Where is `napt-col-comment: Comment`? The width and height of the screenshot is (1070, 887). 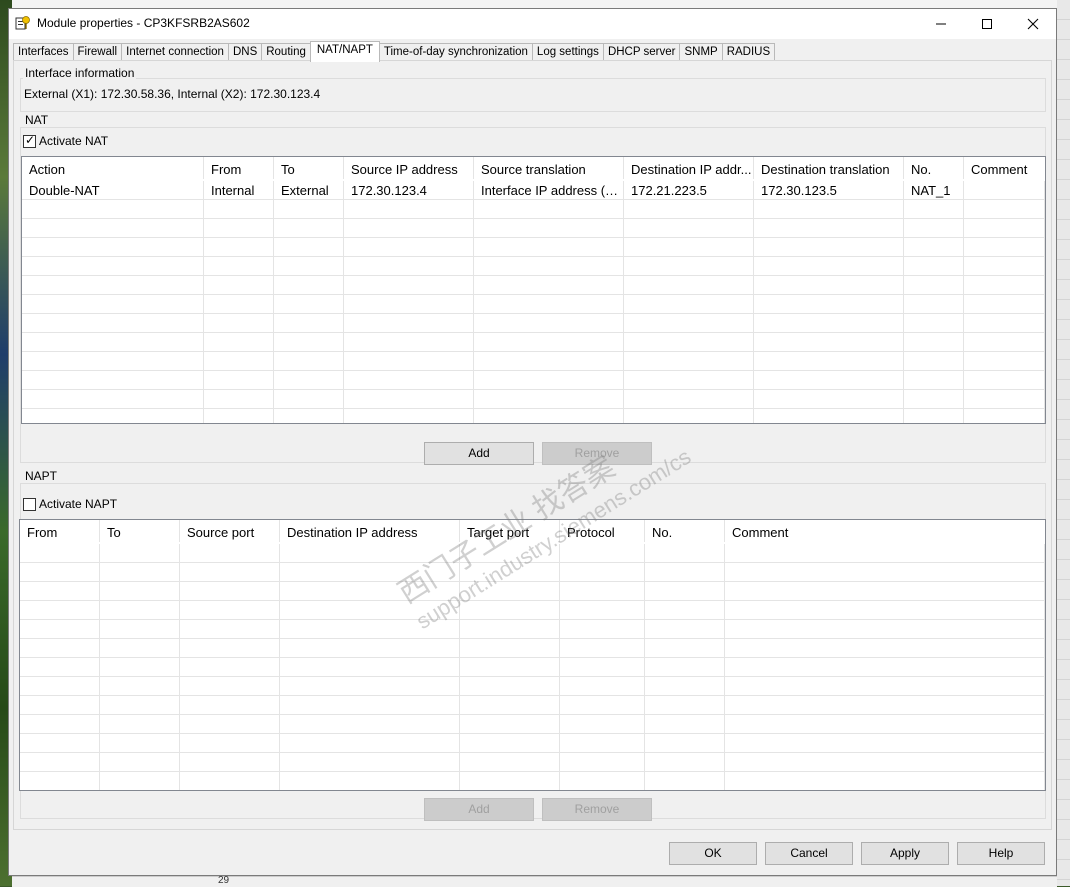 napt-col-comment: Comment is located at coordinates (885, 531).